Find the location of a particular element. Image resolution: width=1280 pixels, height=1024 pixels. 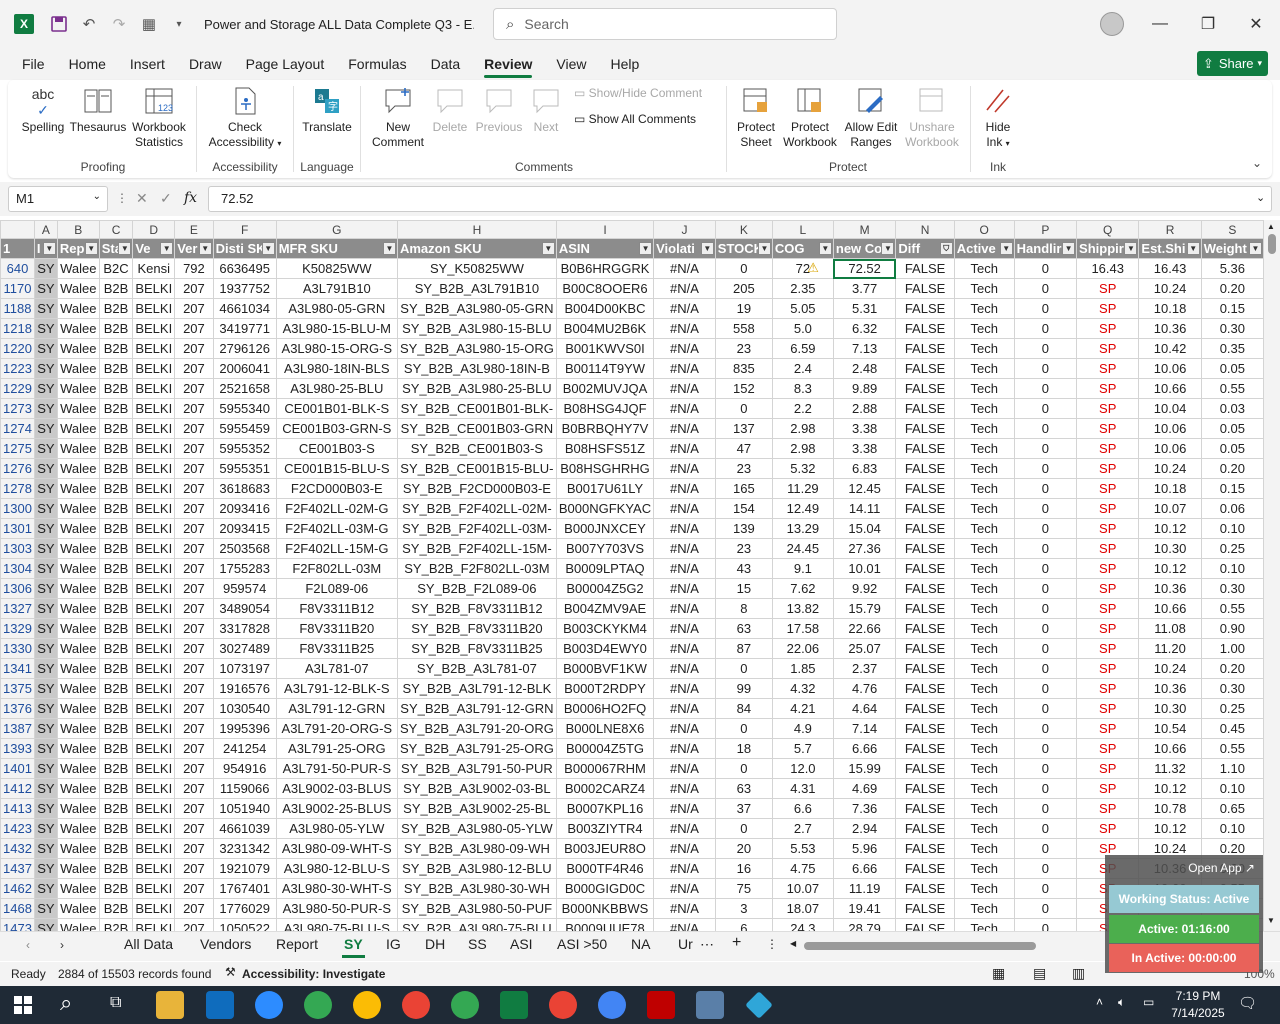

cell: 1755283 is located at coordinates (244, 568).